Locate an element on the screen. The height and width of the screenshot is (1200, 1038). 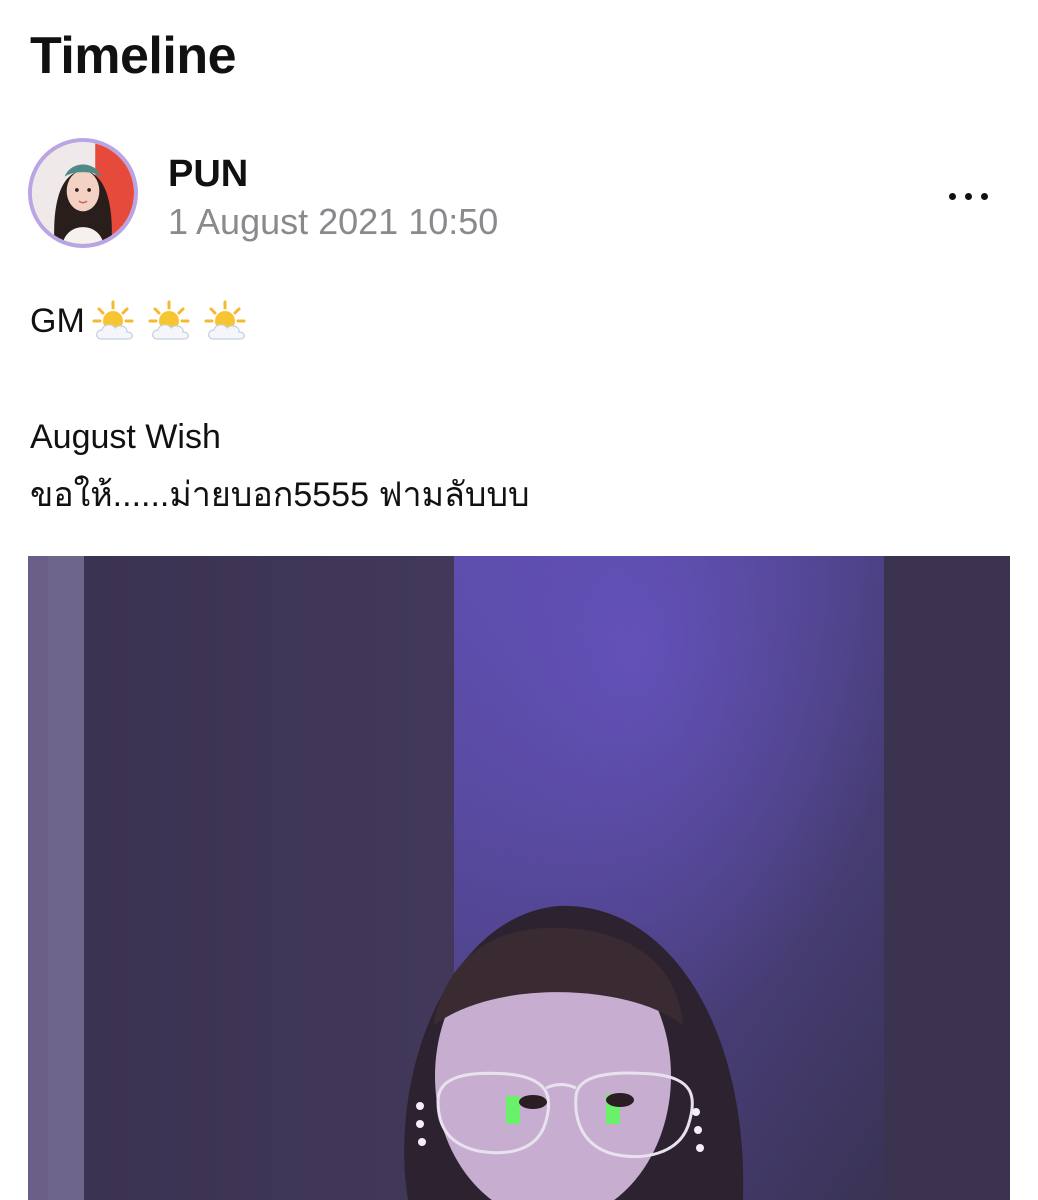
more-options-button is located at coordinates (968, 196).